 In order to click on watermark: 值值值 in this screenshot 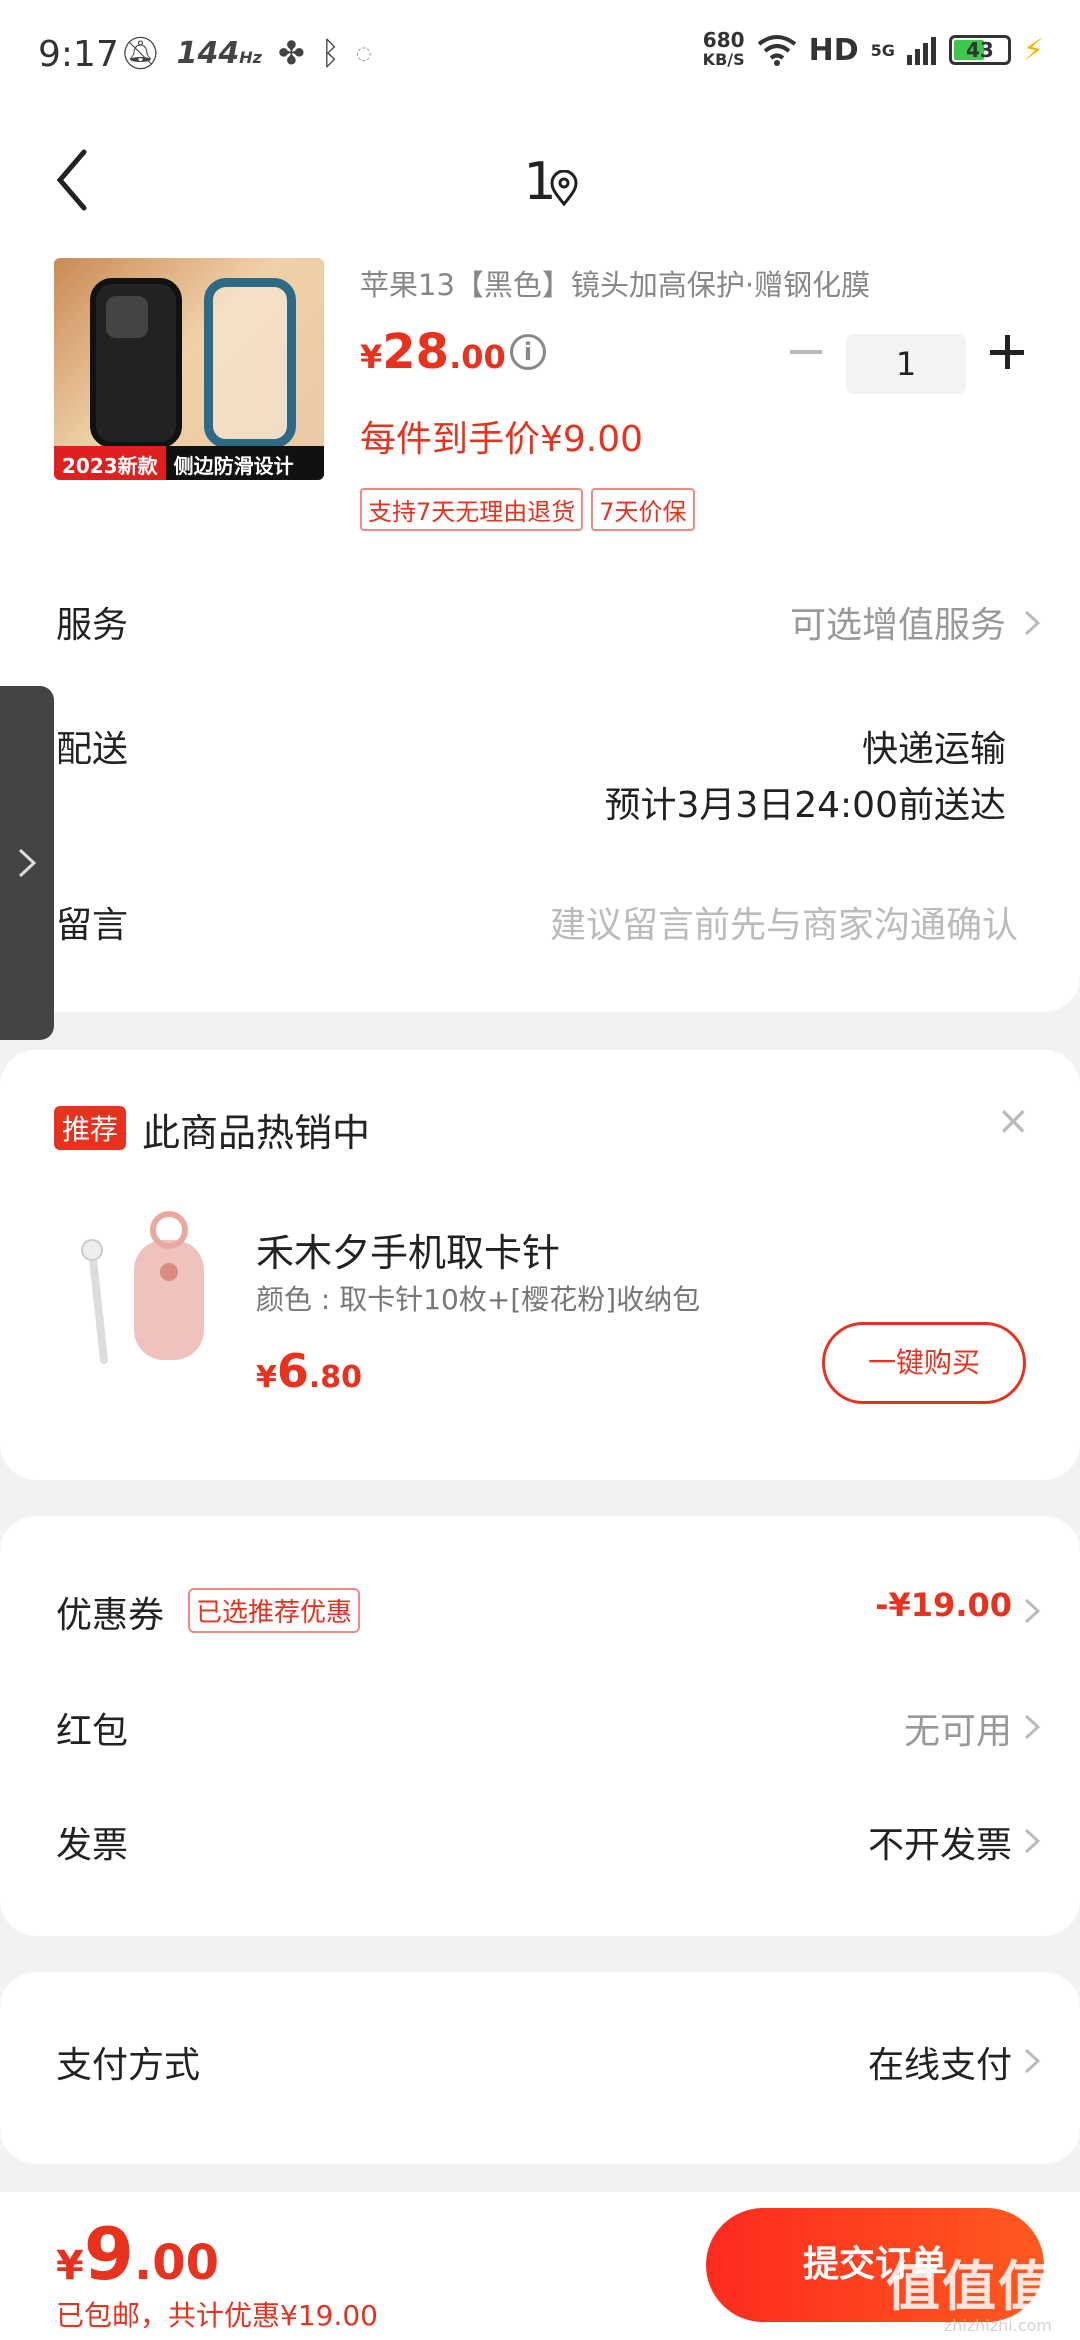, I will do `click(970, 2286)`.